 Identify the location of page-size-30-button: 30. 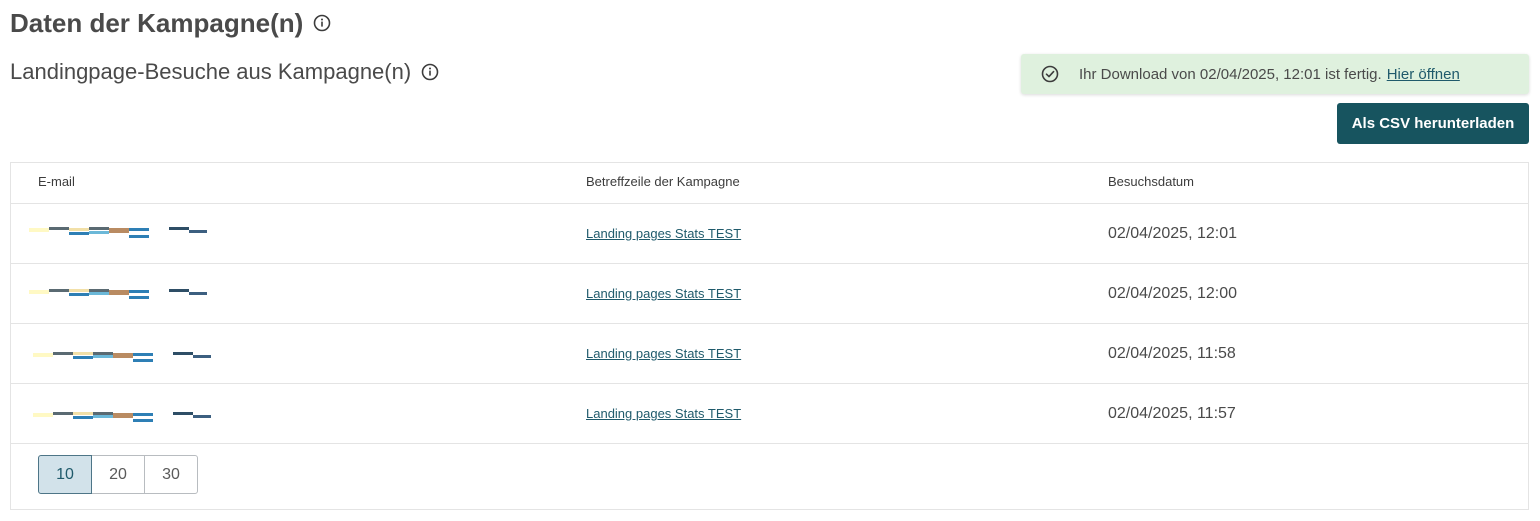
(171, 474).